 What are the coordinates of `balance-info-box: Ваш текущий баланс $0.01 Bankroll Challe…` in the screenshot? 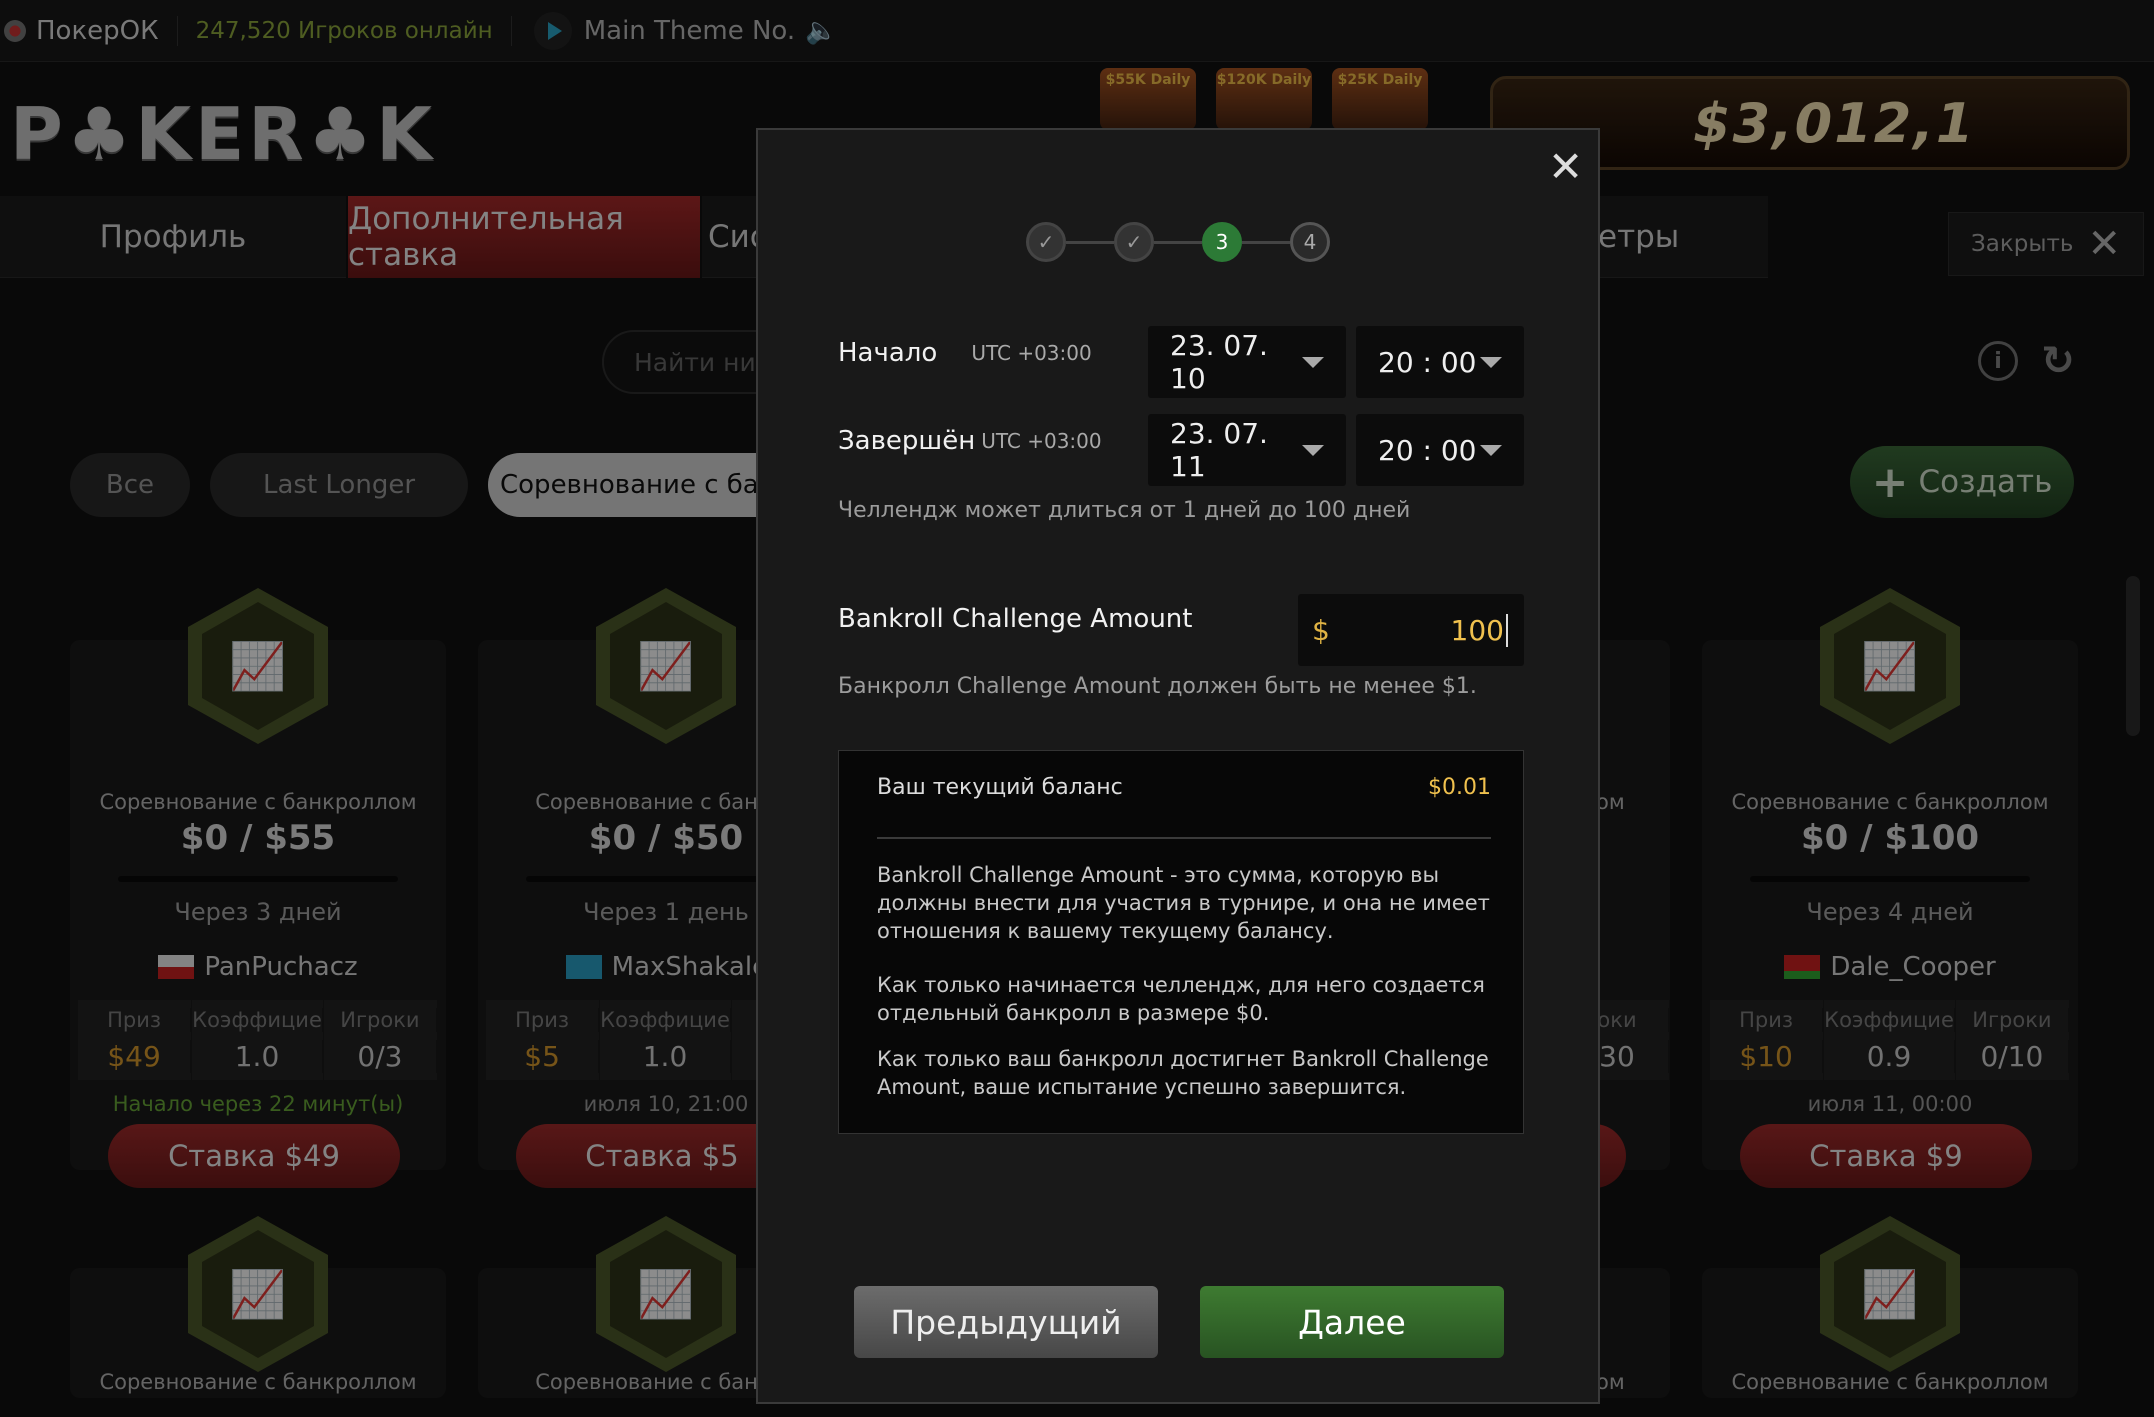 It's located at (1181, 942).